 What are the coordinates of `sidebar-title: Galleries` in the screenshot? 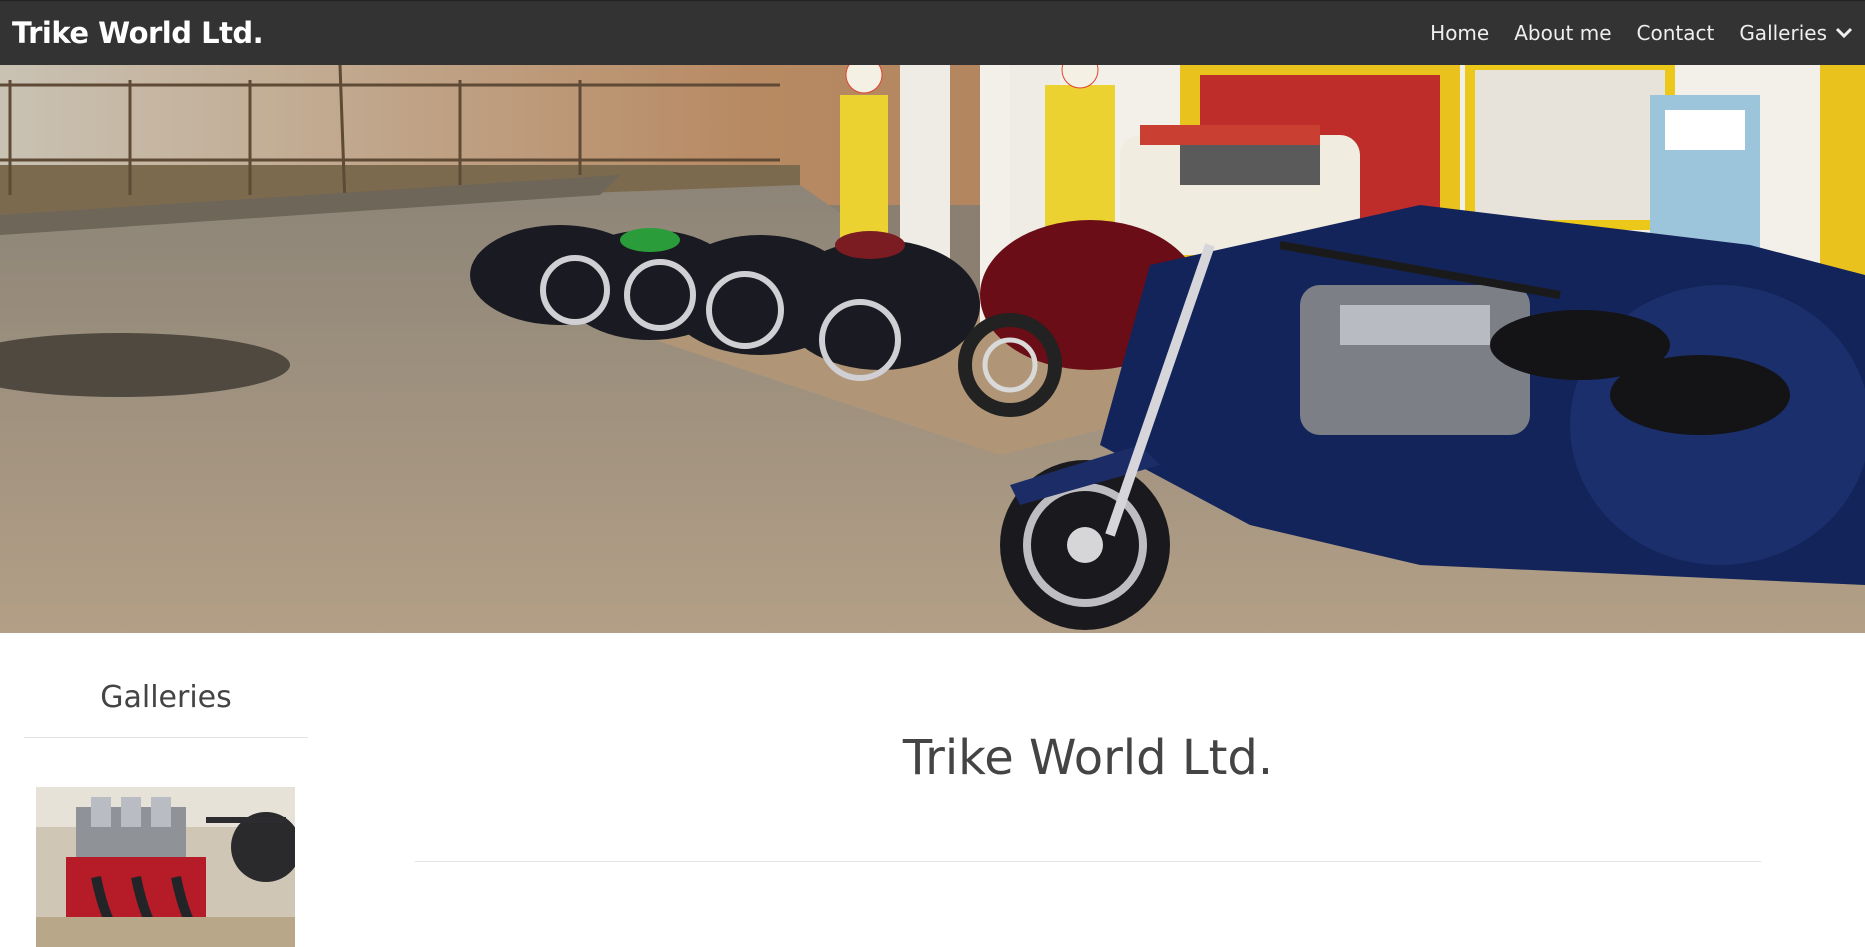 It's located at (166, 697).